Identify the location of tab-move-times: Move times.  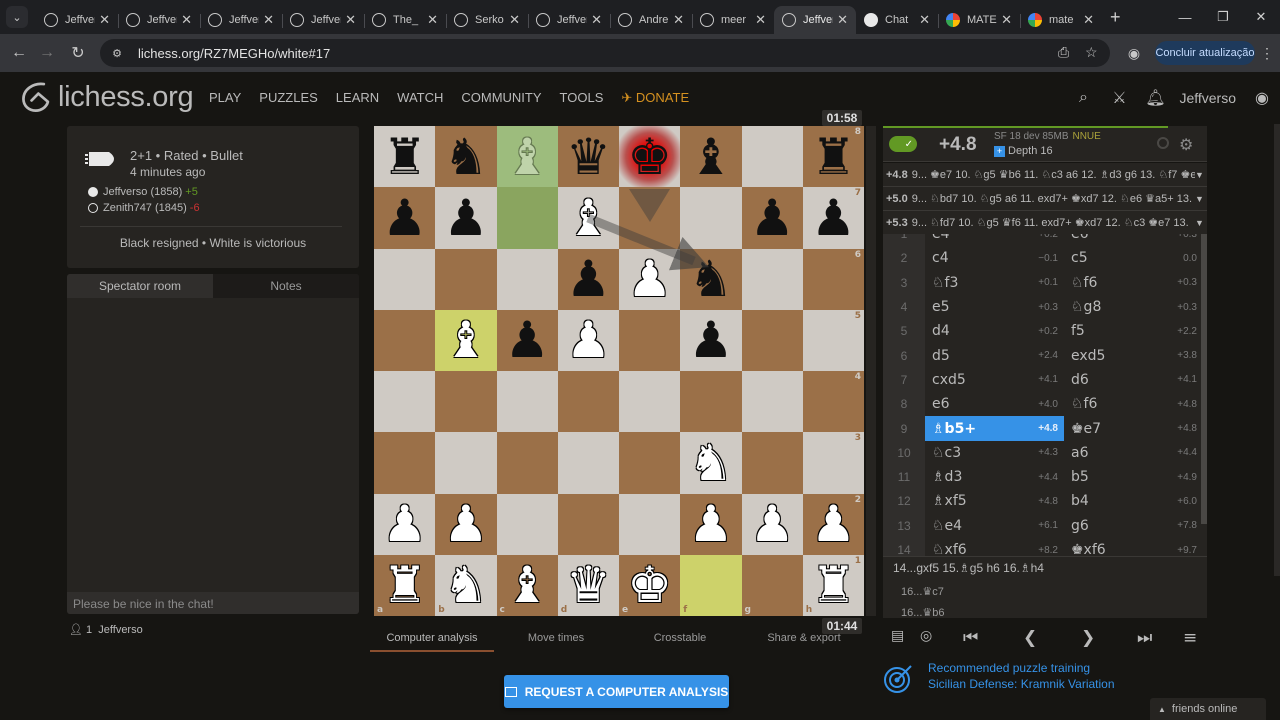
(556, 642).